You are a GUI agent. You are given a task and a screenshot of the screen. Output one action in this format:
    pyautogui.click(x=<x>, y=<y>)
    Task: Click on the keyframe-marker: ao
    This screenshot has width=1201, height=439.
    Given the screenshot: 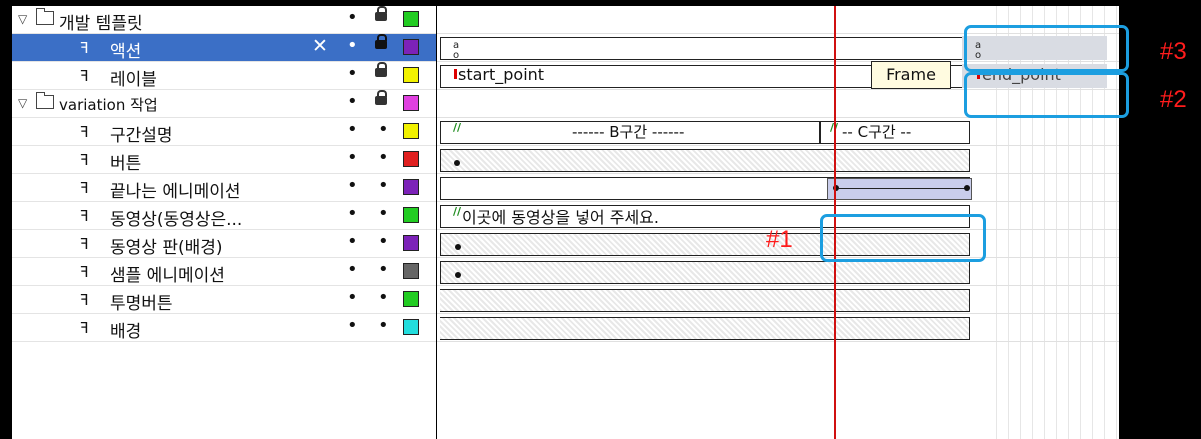 What is the action you would take?
    pyautogui.click(x=456, y=50)
    